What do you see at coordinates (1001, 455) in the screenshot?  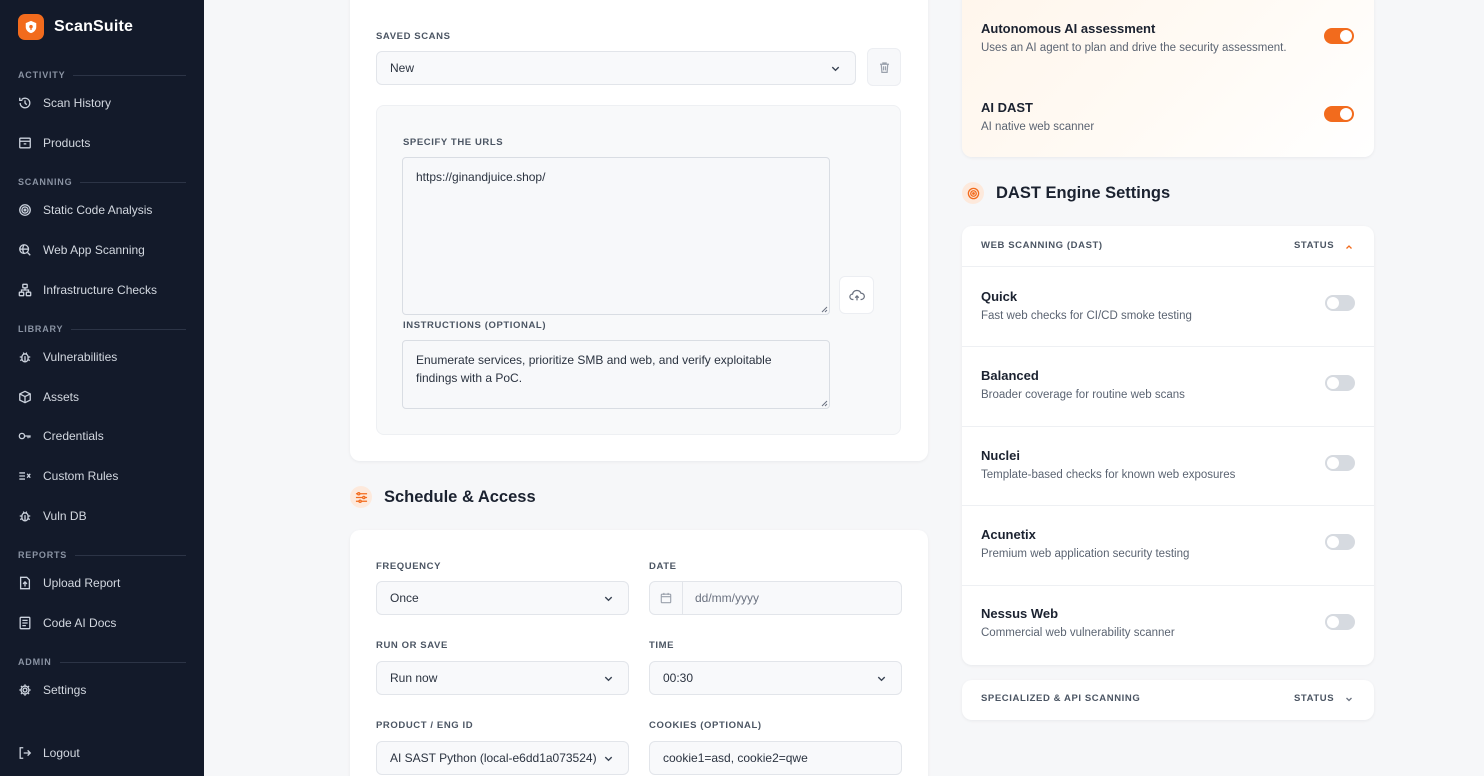 I see `engine-name: Nuclei` at bounding box center [1001, 455].